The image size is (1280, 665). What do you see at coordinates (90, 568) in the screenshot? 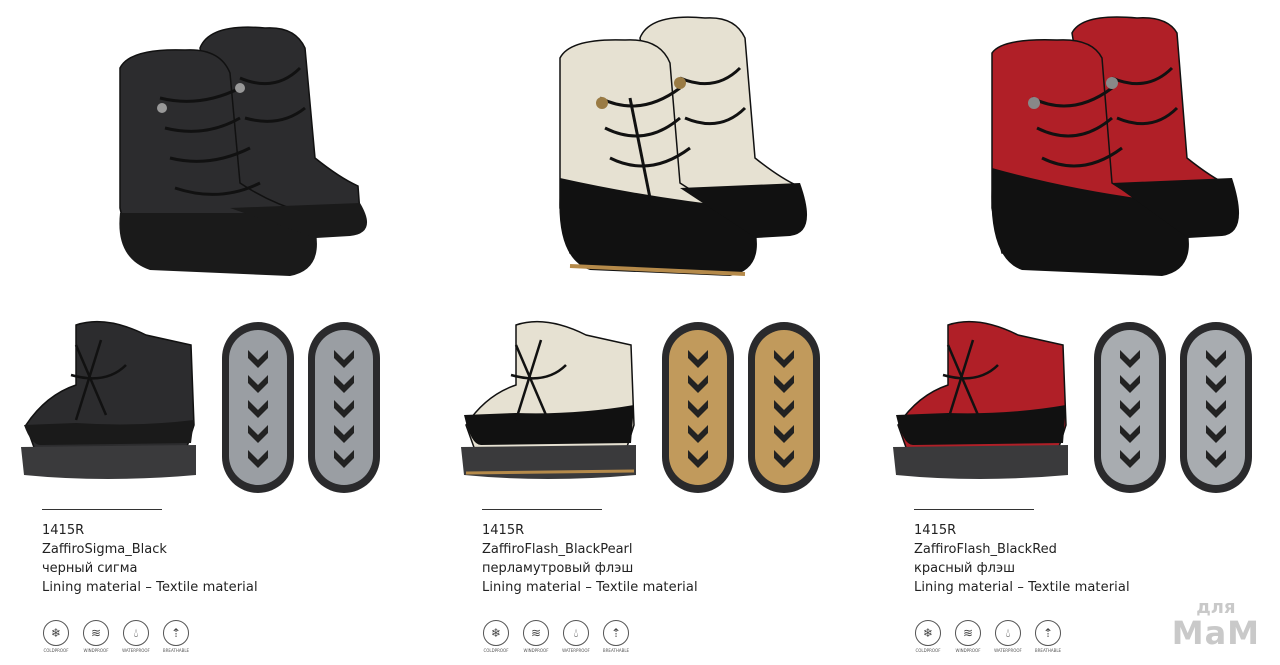
I see `product-color-name: черный сигма` at bounding box center [90, 568].